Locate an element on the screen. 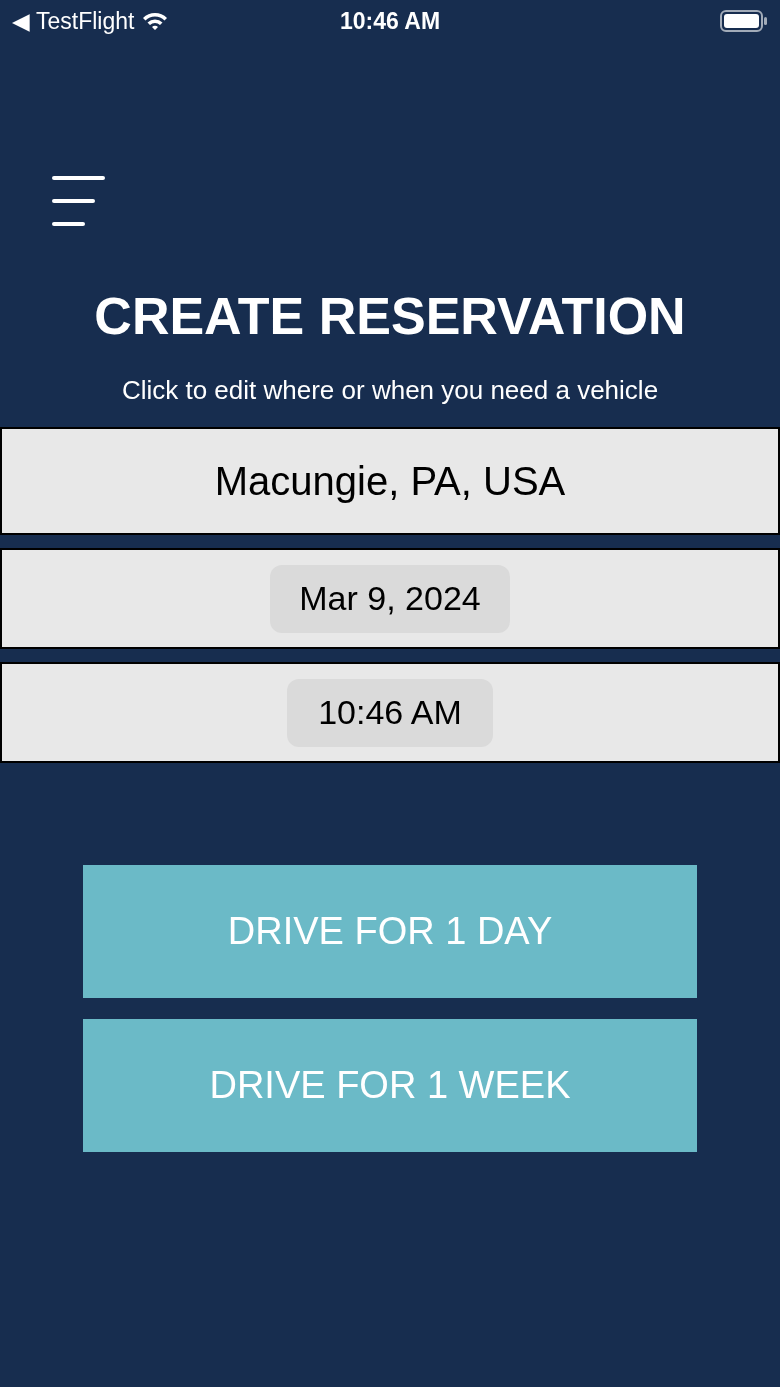 The image size is (780, 1387). instruction-text: Click to edit where or when you need a vehicle is located at coordinates (390, 390).